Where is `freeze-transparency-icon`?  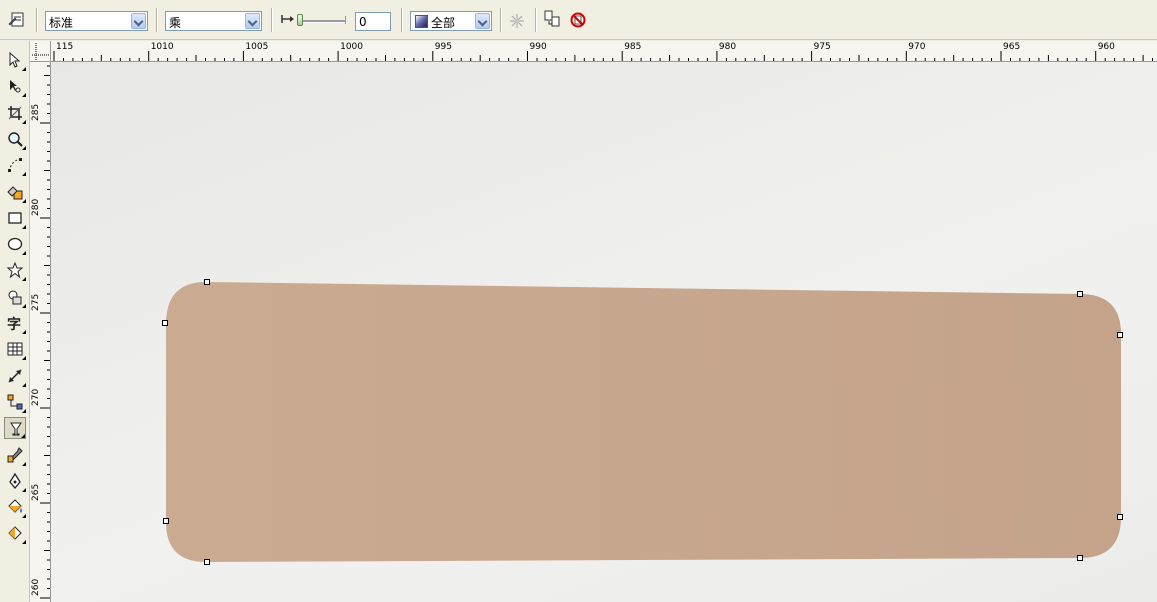 freeze-transparency-icon is located at coordinates (517, 21).